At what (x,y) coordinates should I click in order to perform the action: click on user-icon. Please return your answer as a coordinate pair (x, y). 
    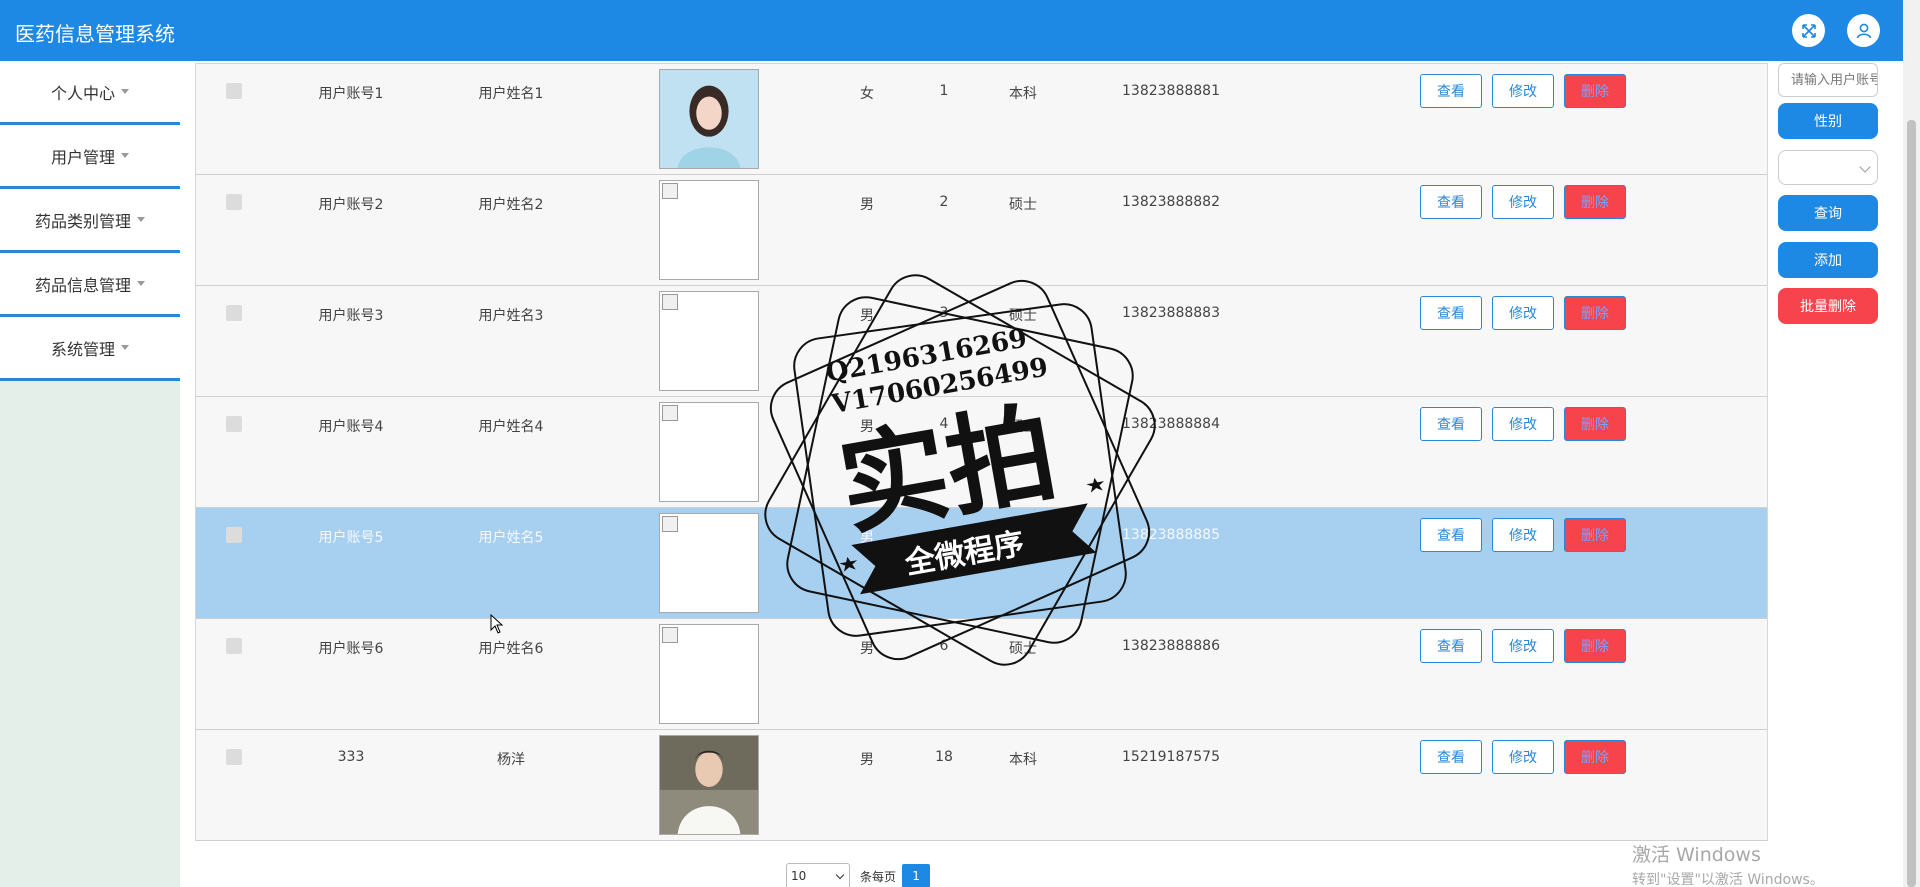
    Looking at the image, I should click on (1863, 30).